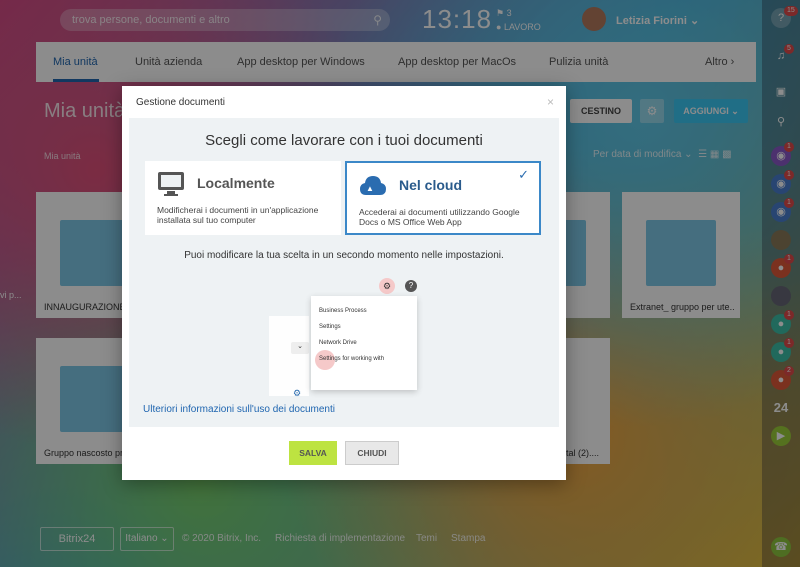 The height and width of the screenshot is (567, 800). What do you see at coordinates (330, 327) in the screenshot?
I see `illustration-menu-item: Settings` at bounding box center [330, 327].